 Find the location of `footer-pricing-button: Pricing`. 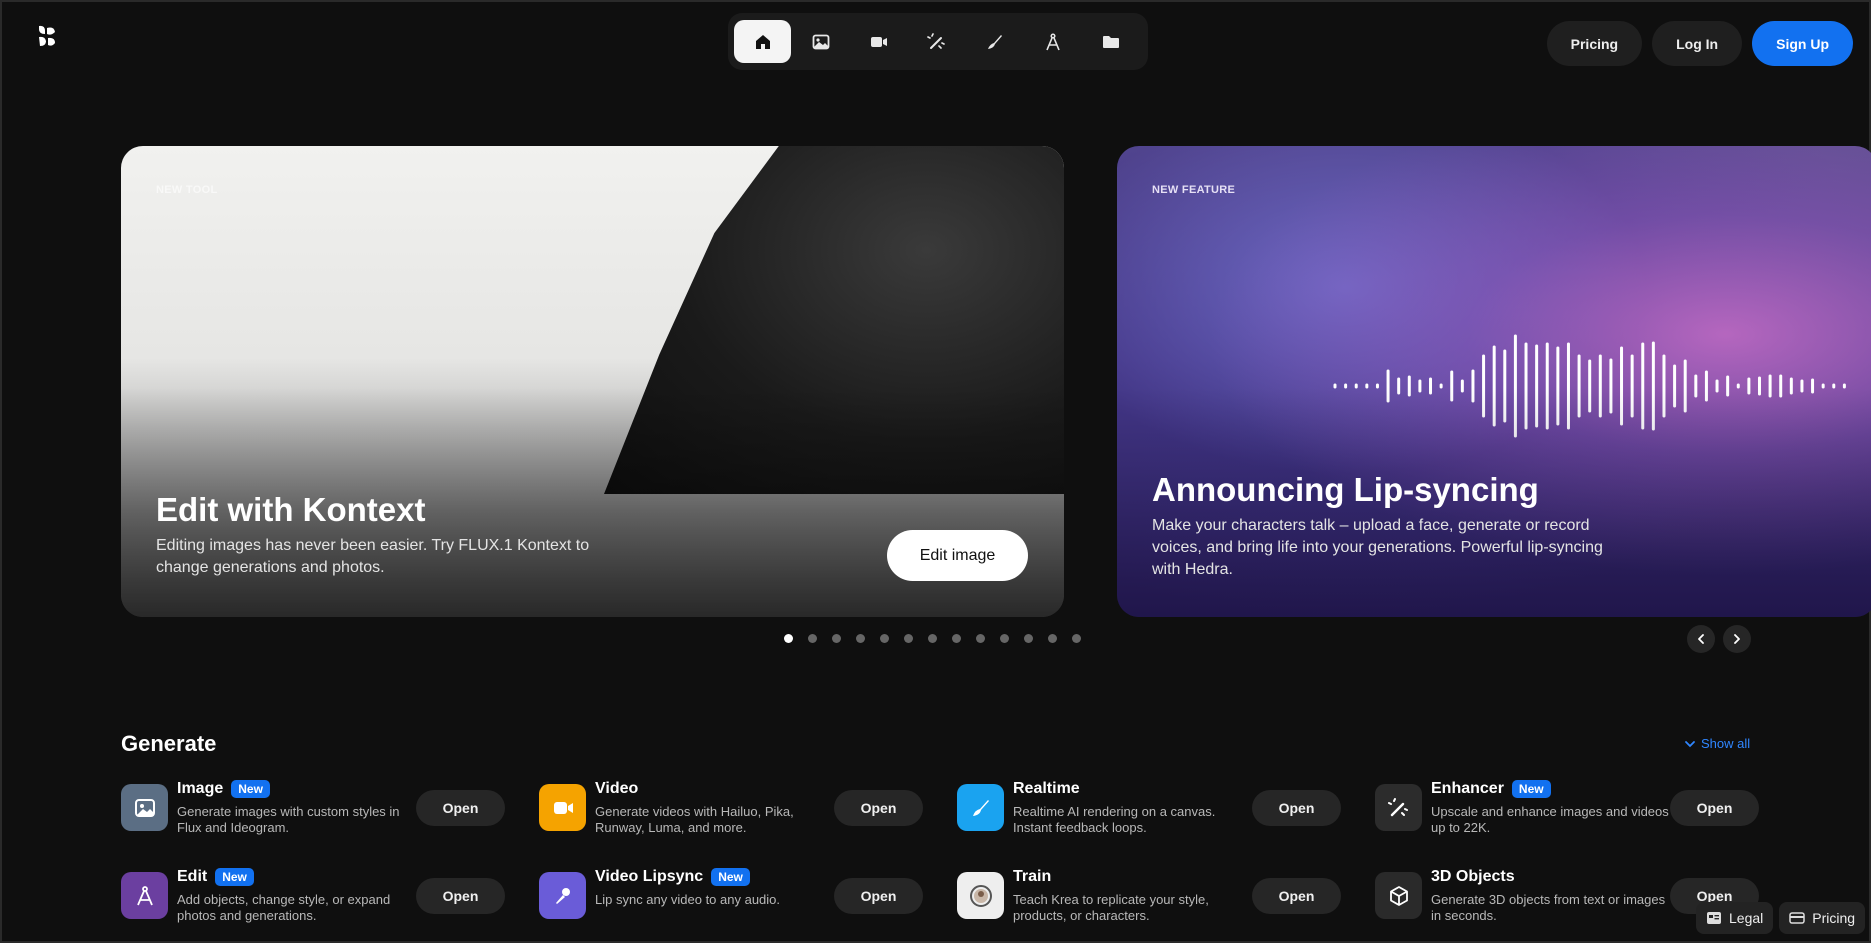

footer-pricing-button: Pricing is located at coordinates (1822, 918).